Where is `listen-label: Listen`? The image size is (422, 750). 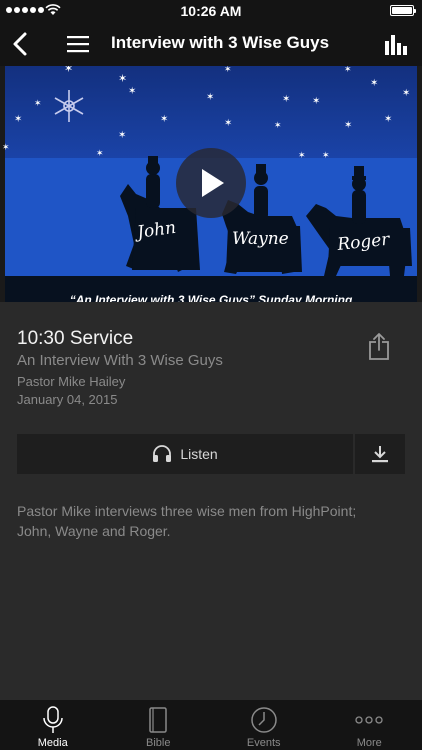
listen-label: Listen is located at coordinates (199, 454).